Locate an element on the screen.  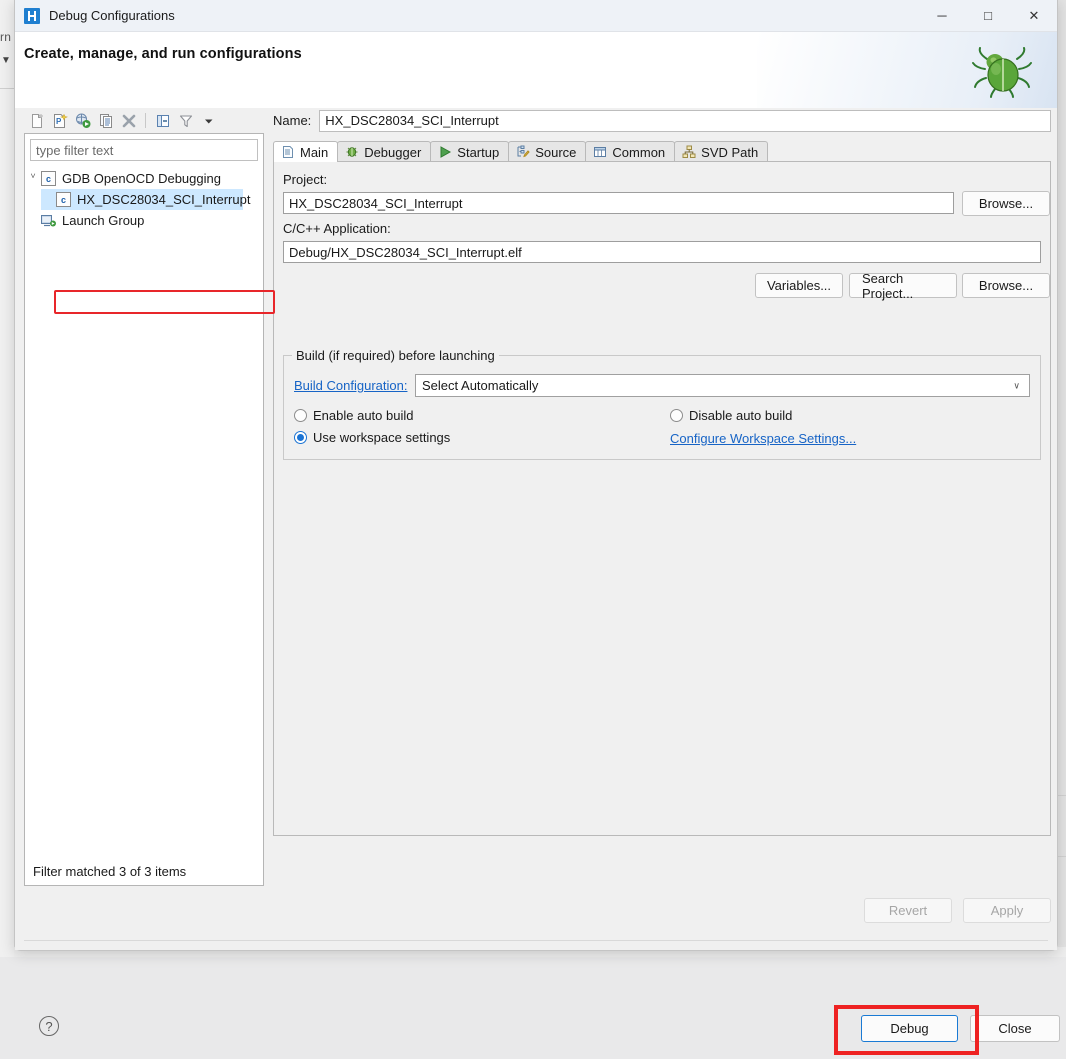
radio-disable-auto-build: Disable auto build is located at coordinates (731, 415).